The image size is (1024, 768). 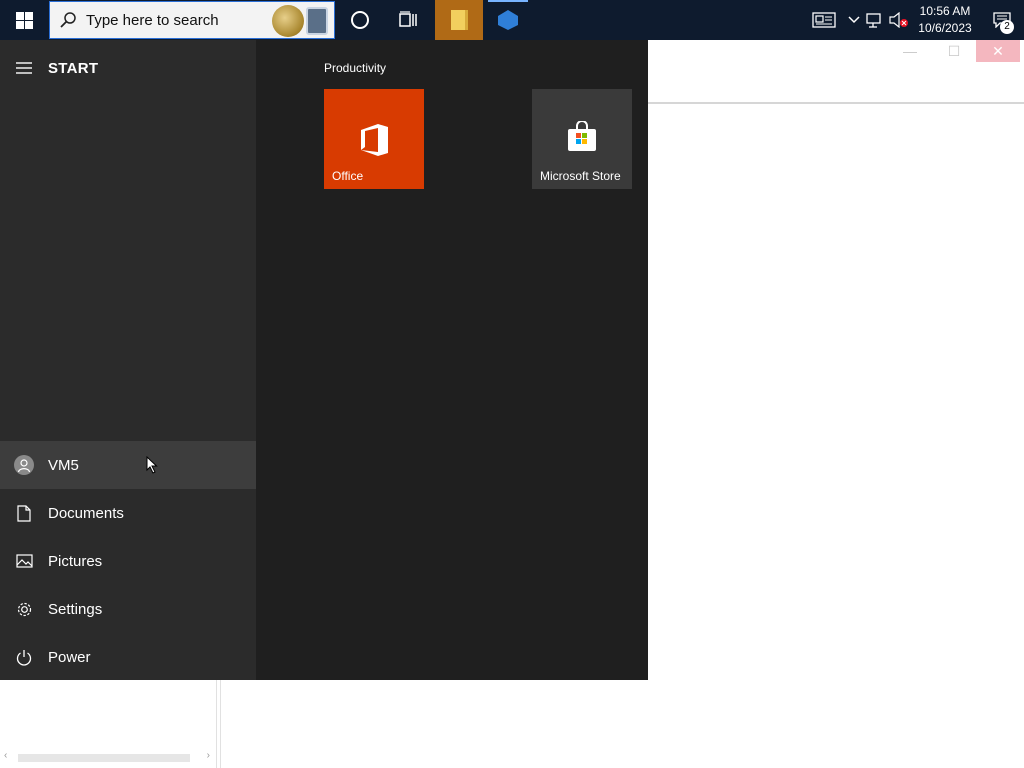 I want to click on network-button, so click(x=875, y=20).